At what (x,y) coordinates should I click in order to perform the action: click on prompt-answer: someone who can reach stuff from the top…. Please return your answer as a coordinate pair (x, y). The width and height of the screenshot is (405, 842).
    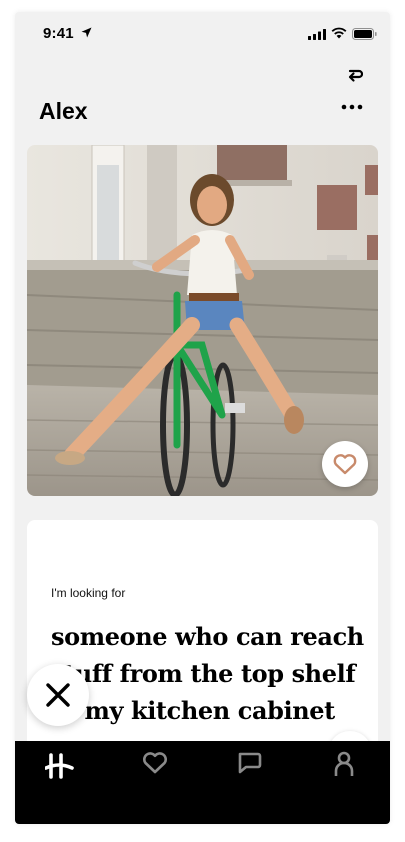
    Looking at the image, I should click on (207, 673).